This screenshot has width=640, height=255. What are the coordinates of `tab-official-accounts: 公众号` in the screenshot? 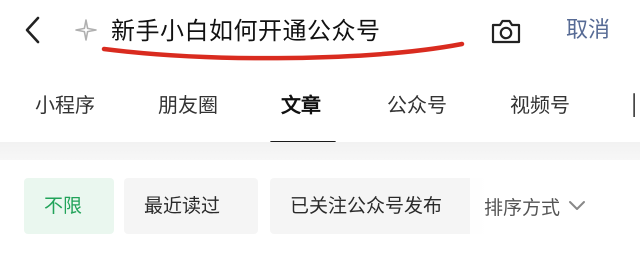 It's located at (417, 105).